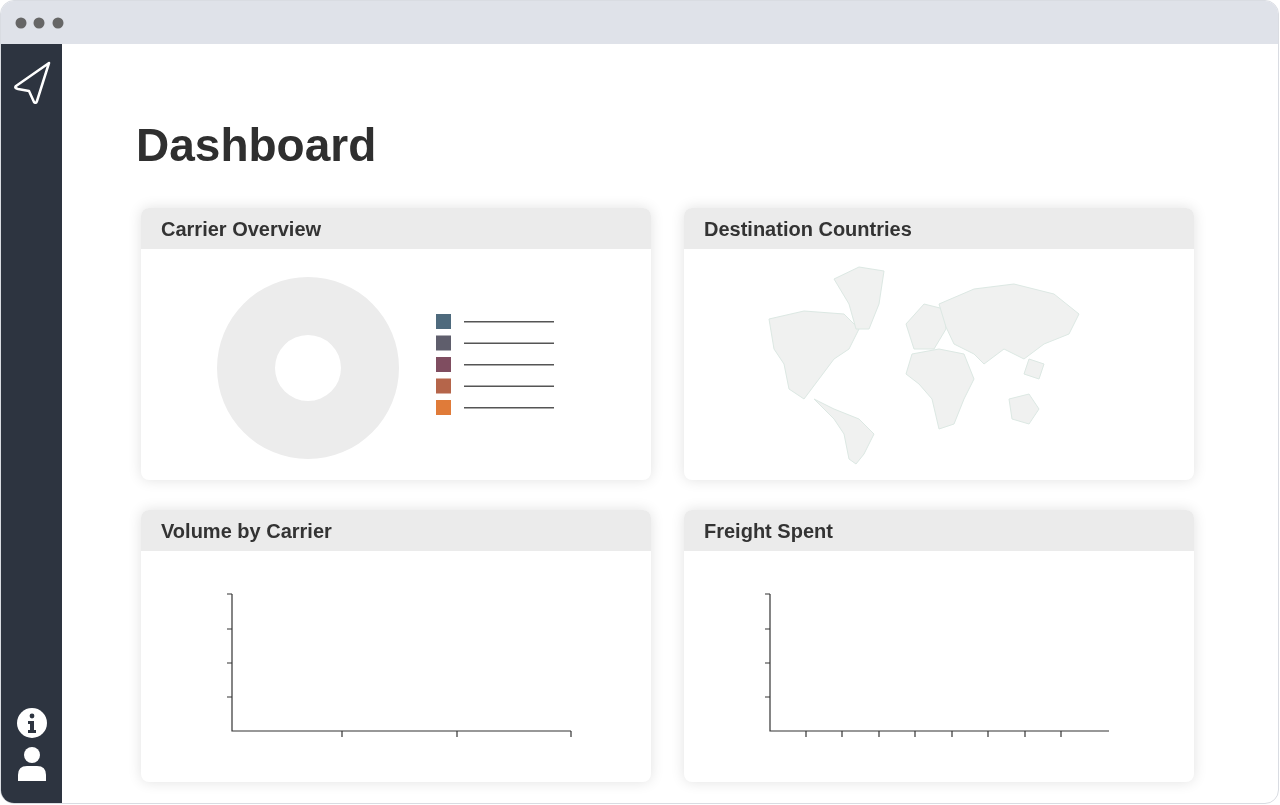 This screenshot has width=1280, height=805. I want to click on card-title: Freight Spent, so click(768, 531).